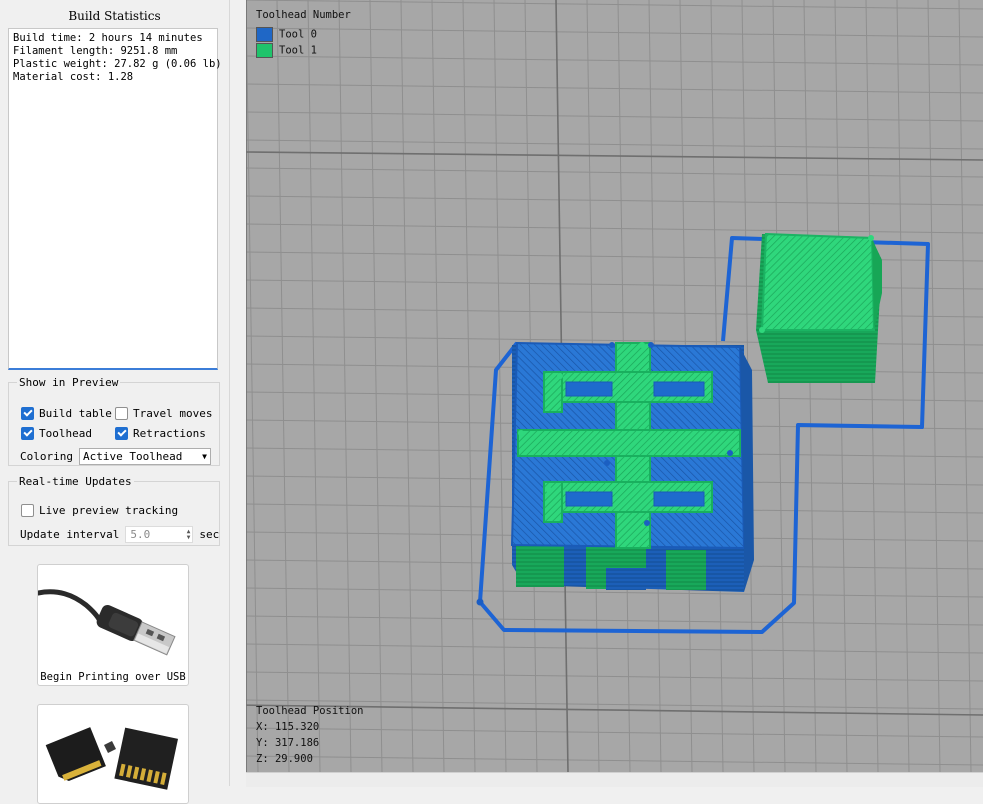 The image size is (983, 804). Describe the element at coordinates (112, 758) in the screenshot. I see `sd-card-icon` at that location.